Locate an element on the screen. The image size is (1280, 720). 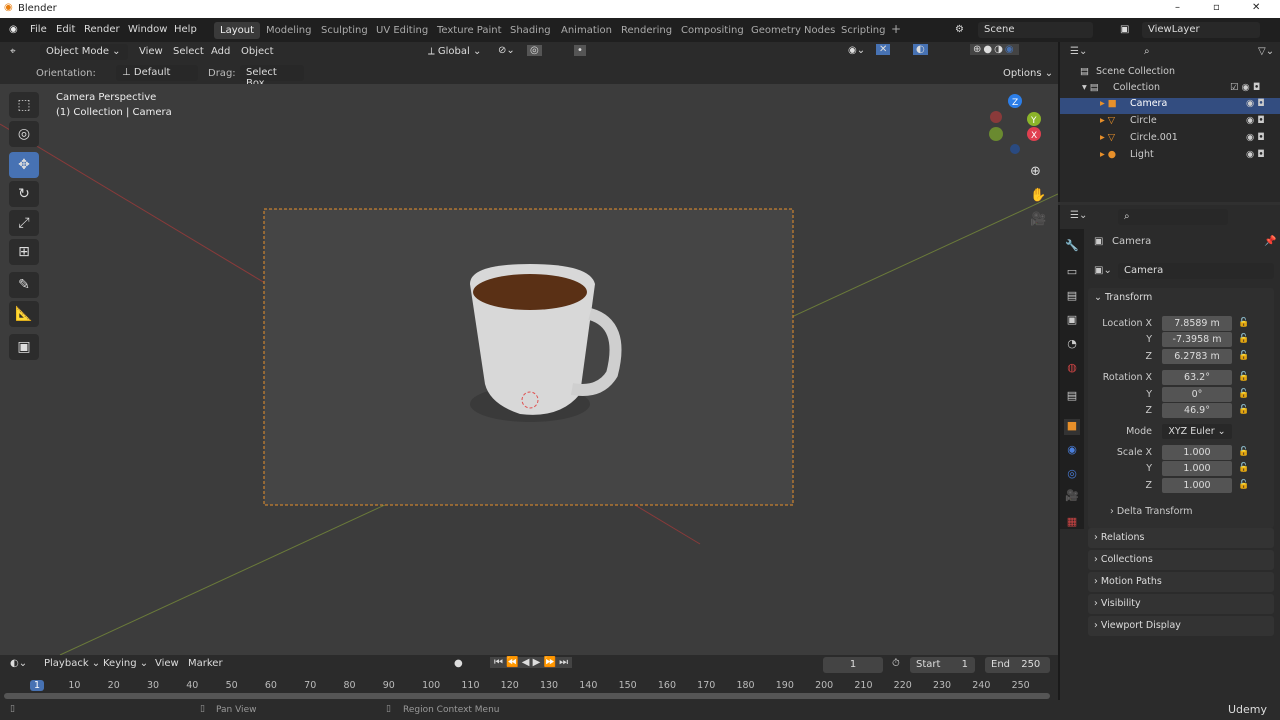
constraints-tab-icon: ◎ is located at coordinates (1072, 475).